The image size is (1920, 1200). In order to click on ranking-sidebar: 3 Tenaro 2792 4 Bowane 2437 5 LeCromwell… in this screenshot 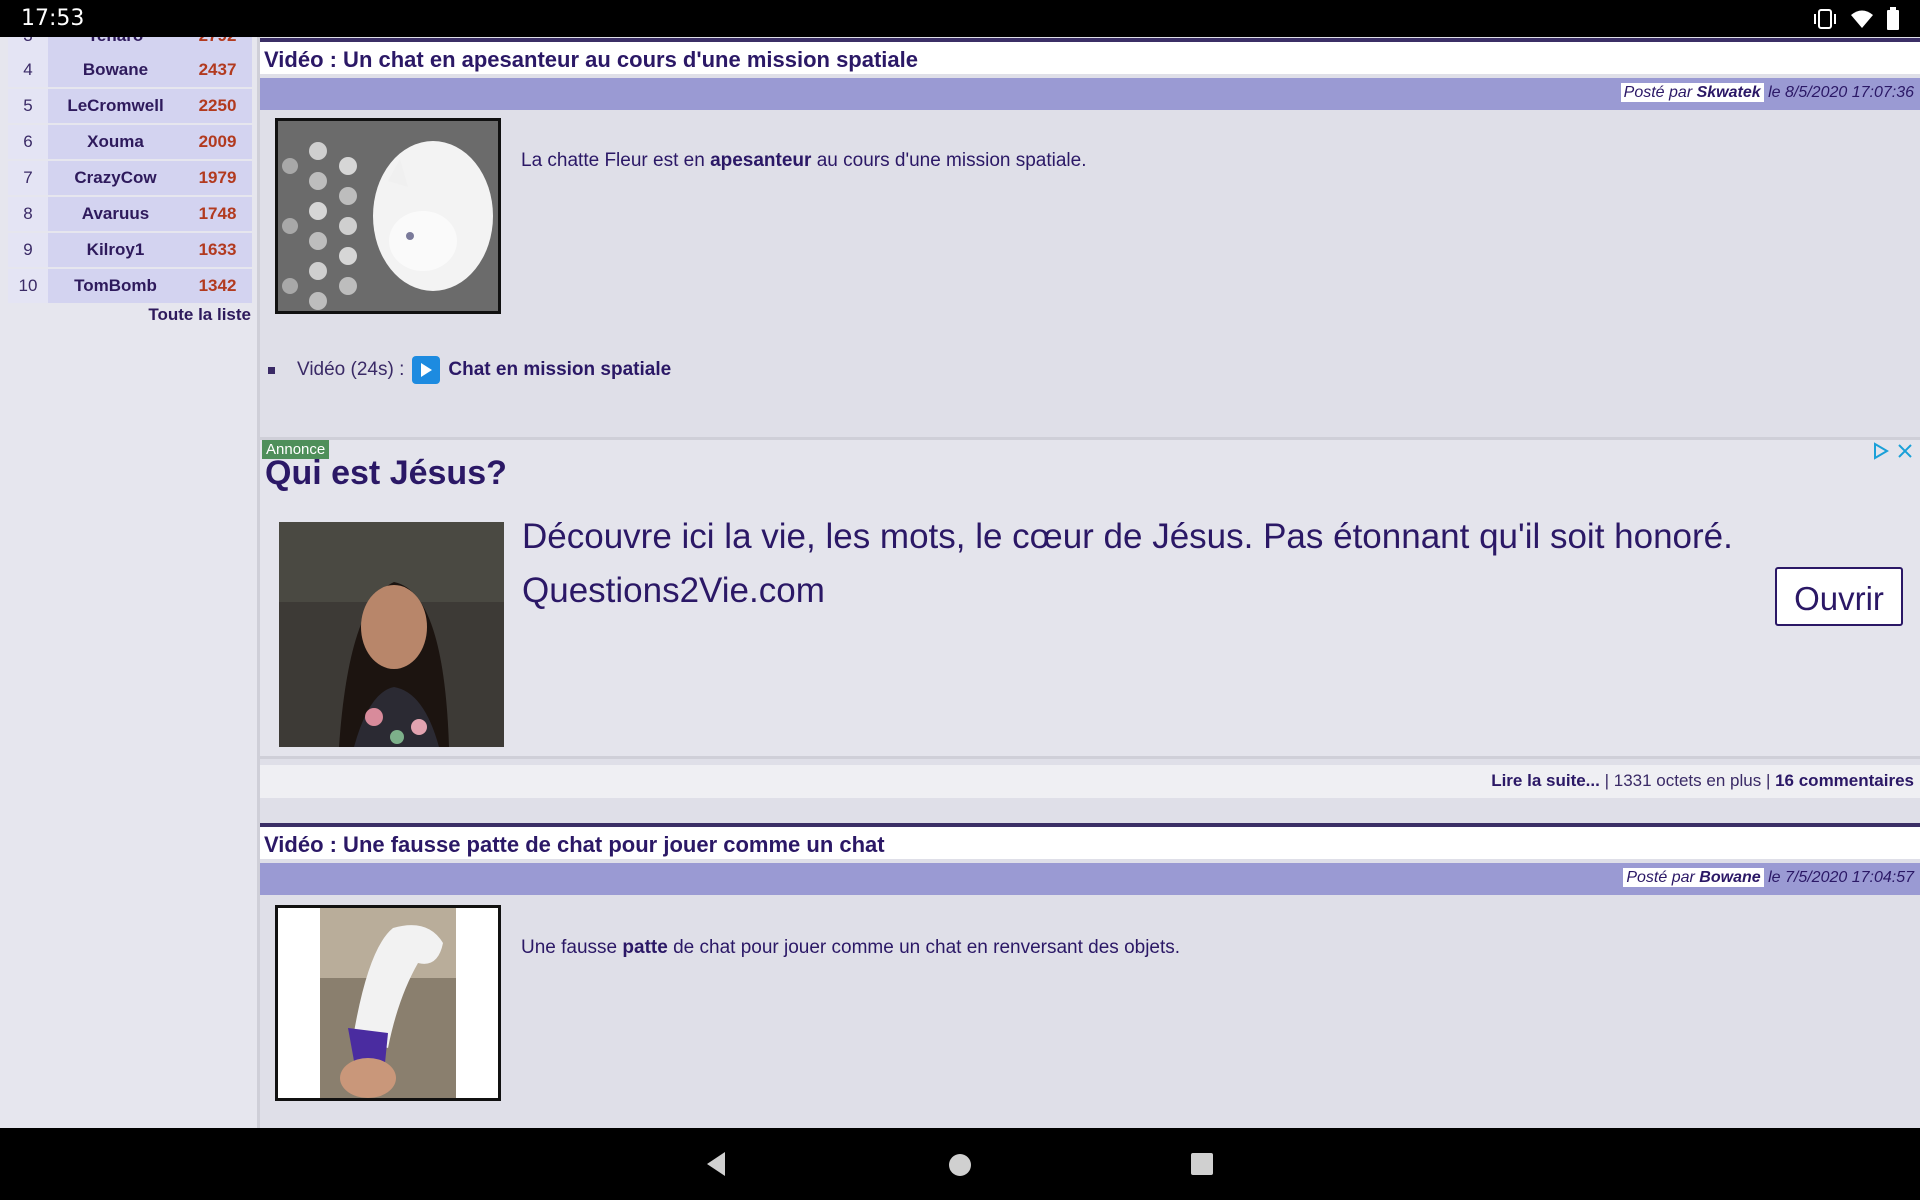, I will do `click(130, 582)`.